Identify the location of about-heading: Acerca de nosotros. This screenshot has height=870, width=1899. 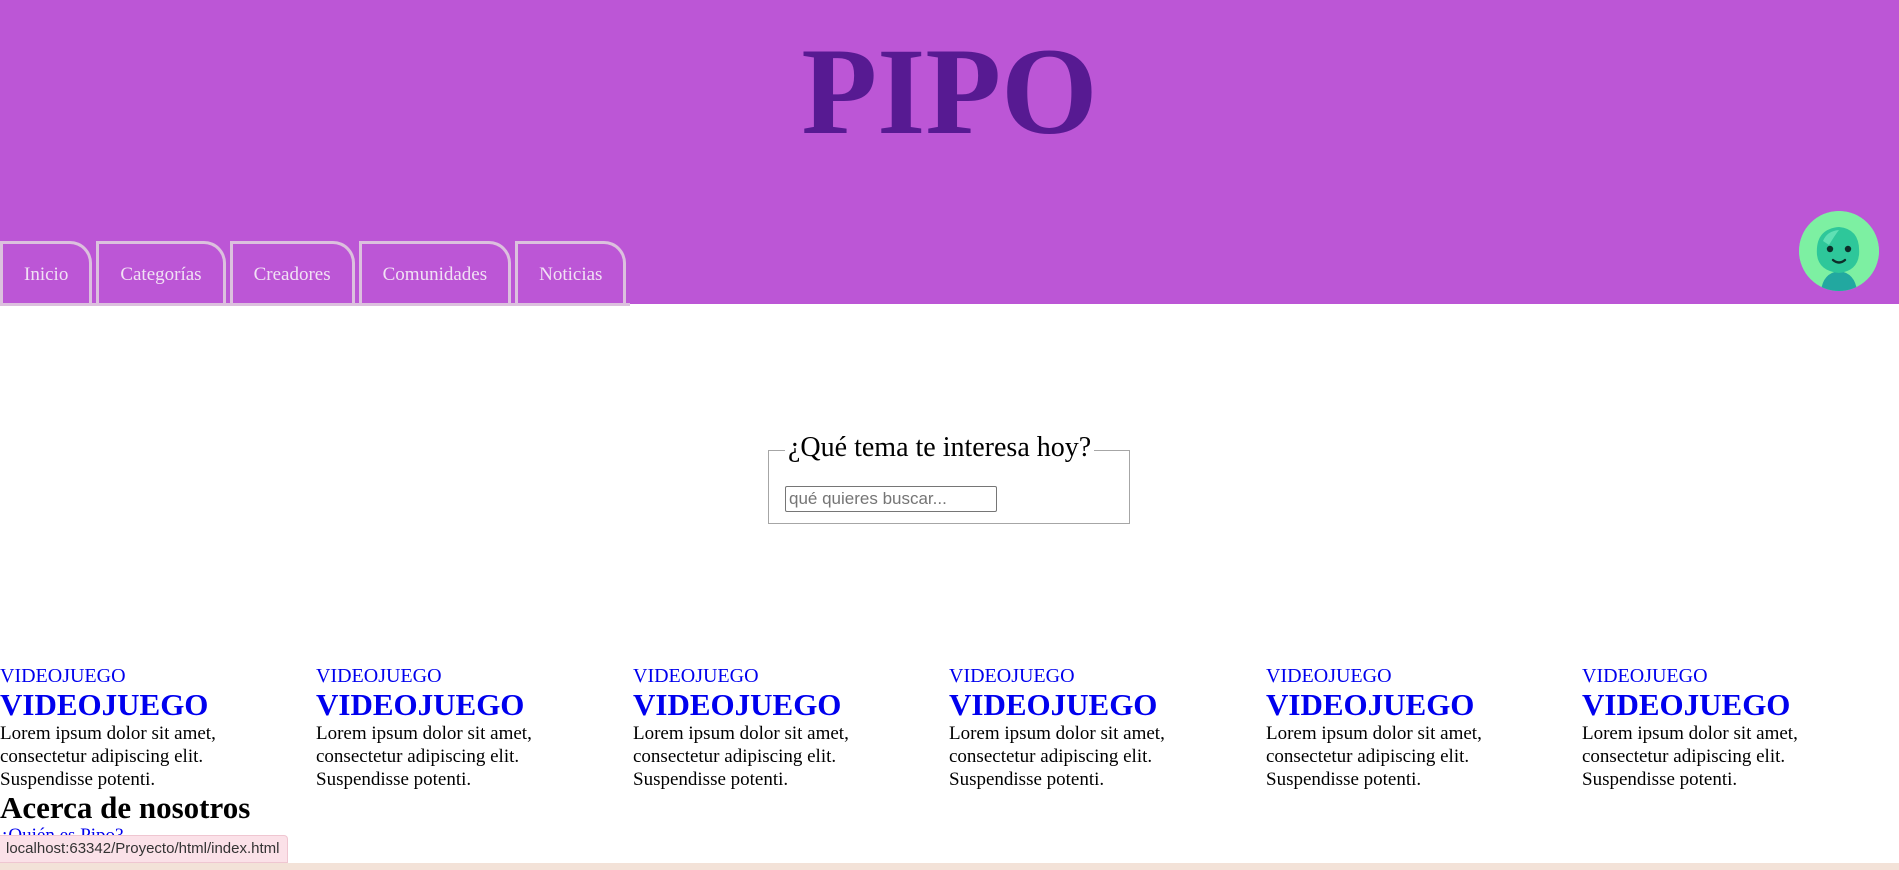
(125, 807).